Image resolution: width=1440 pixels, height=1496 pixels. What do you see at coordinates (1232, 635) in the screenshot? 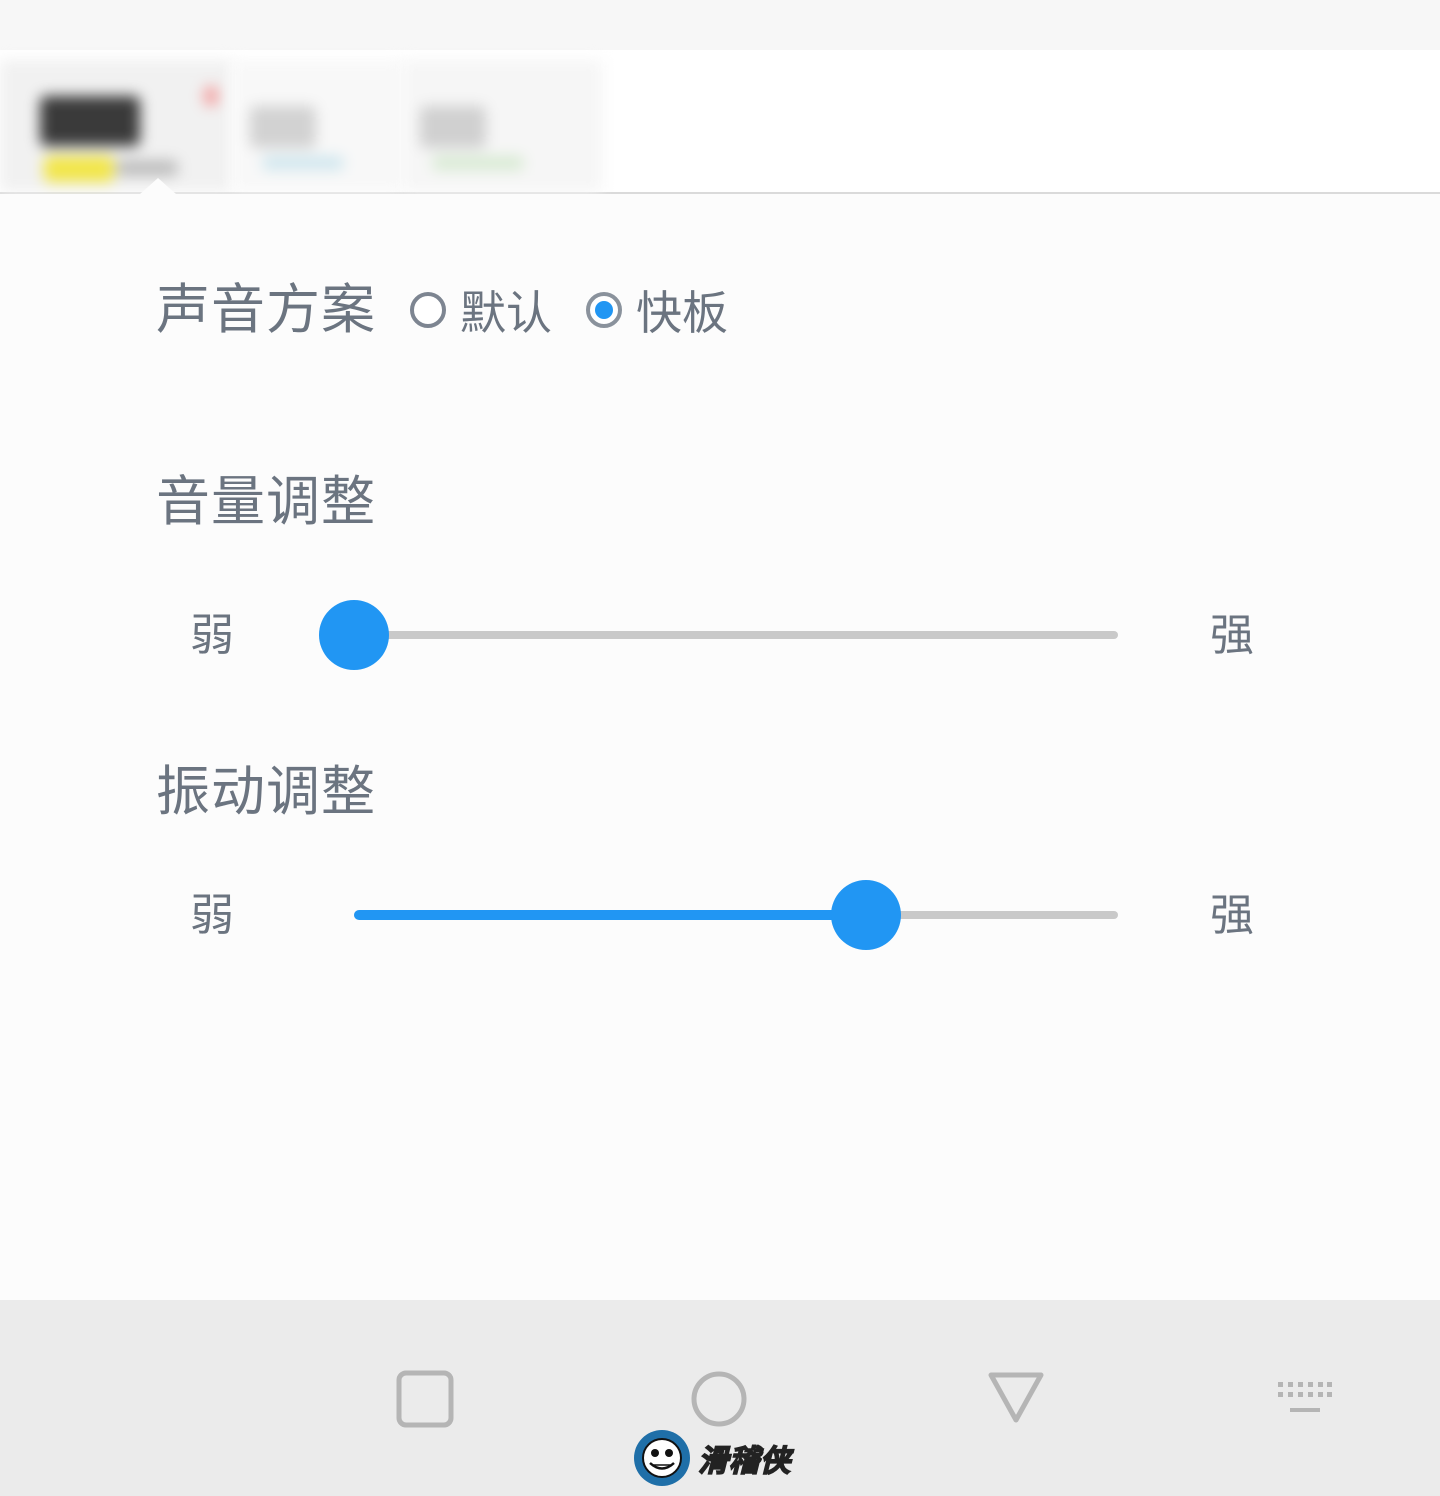
I see `volume-max-label: 强` at bounding box center [1232, 635].